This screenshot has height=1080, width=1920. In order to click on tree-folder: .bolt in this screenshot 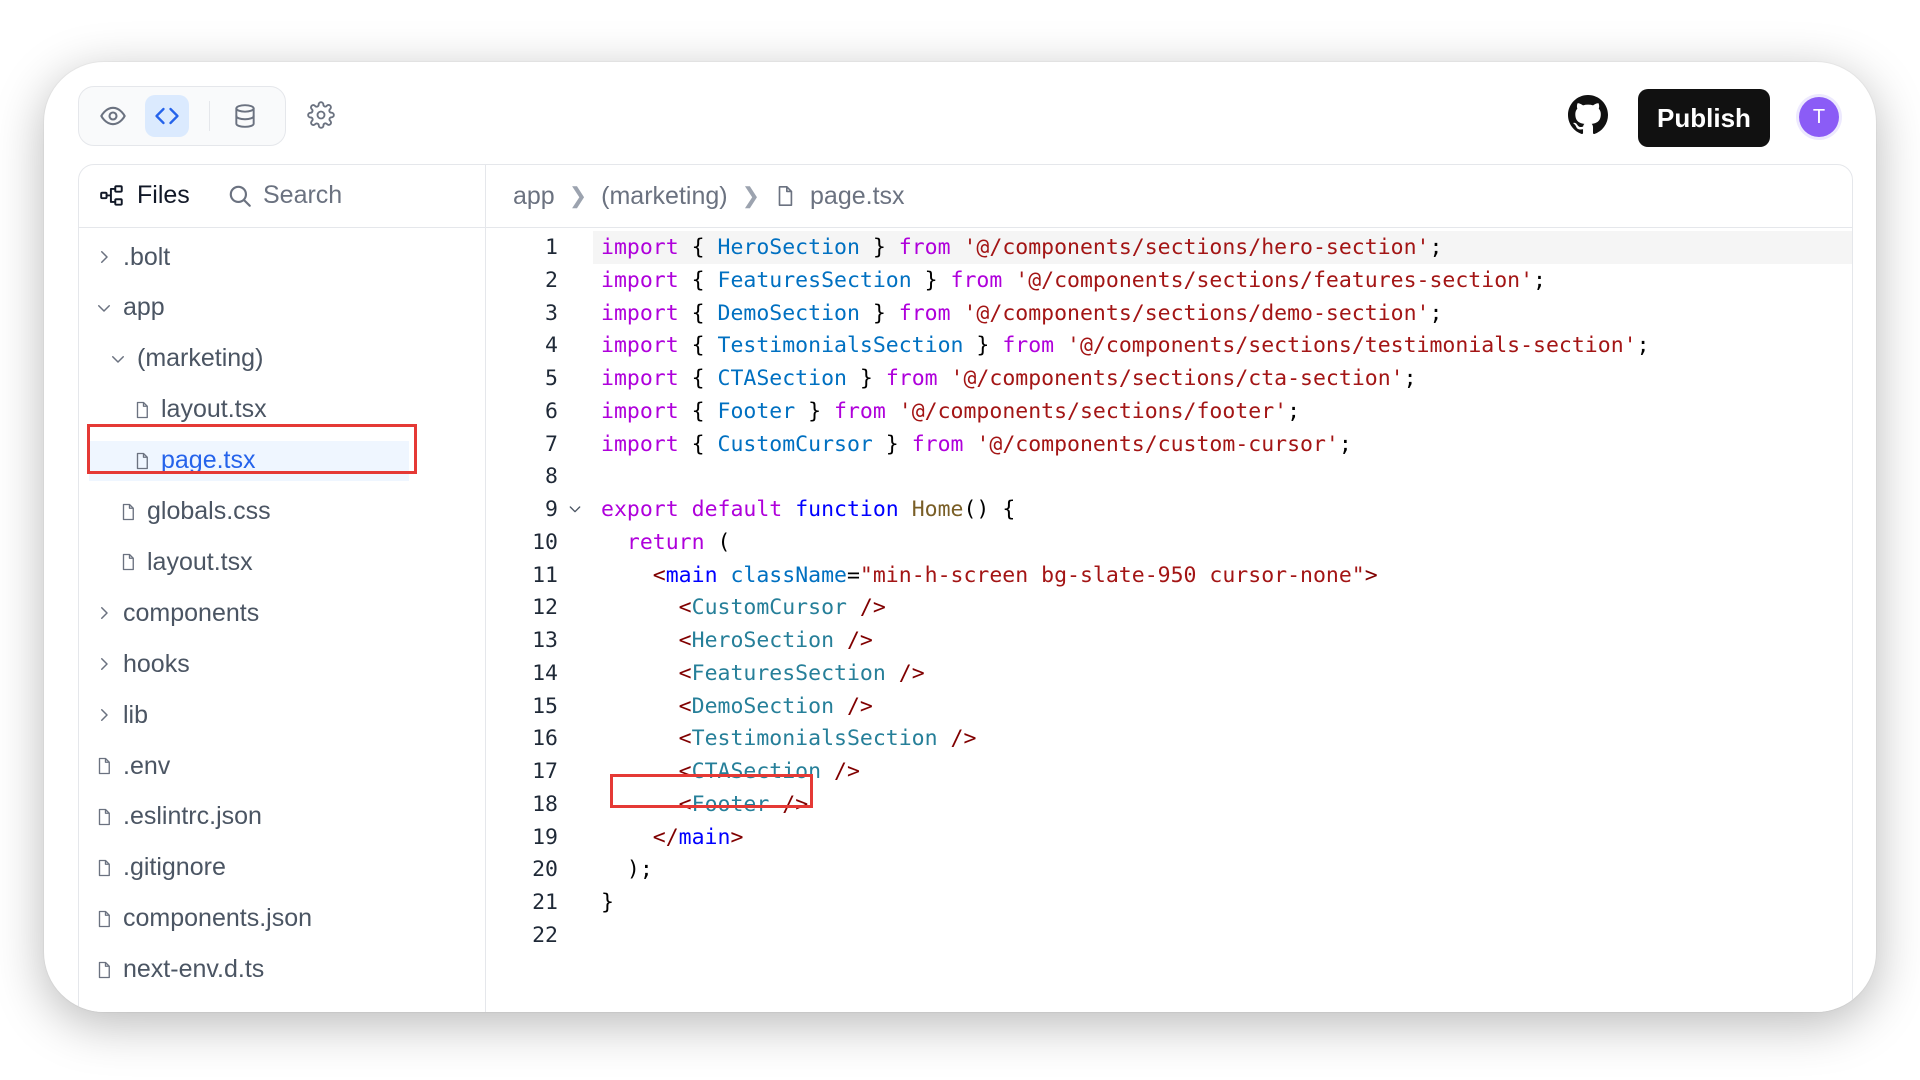, I will do `click(279, 257)`.